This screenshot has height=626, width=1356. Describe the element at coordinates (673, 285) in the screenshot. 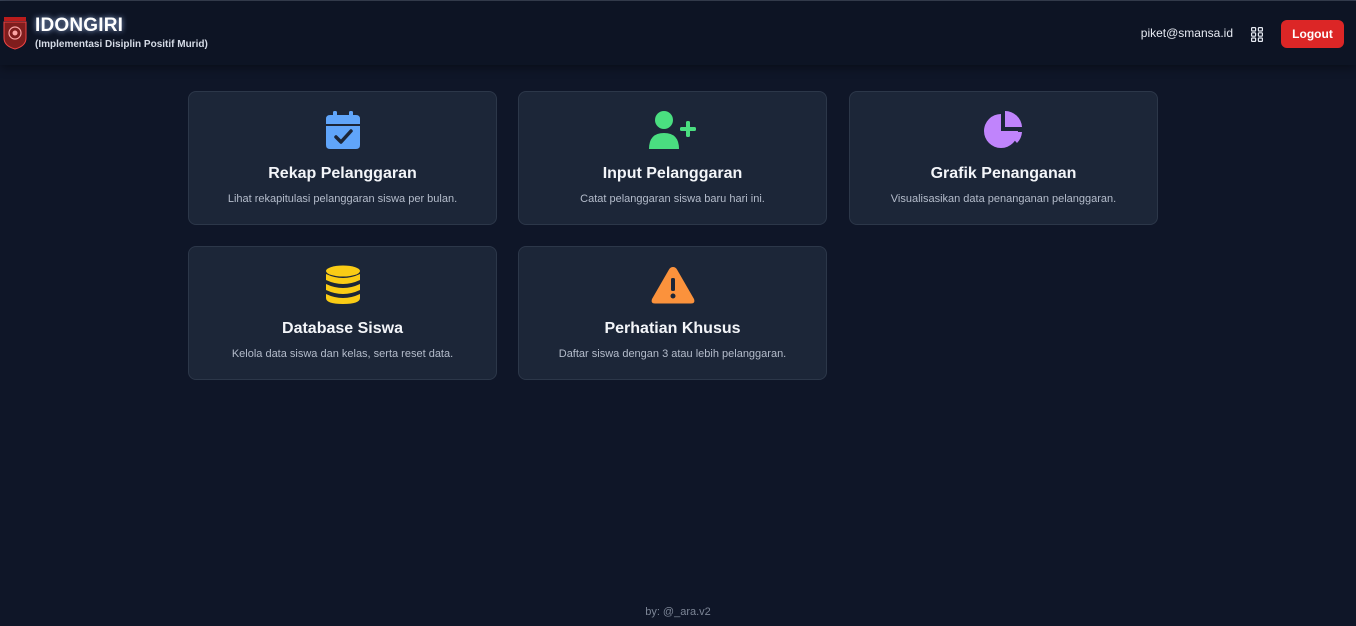

I see `warning-icon` at that location.